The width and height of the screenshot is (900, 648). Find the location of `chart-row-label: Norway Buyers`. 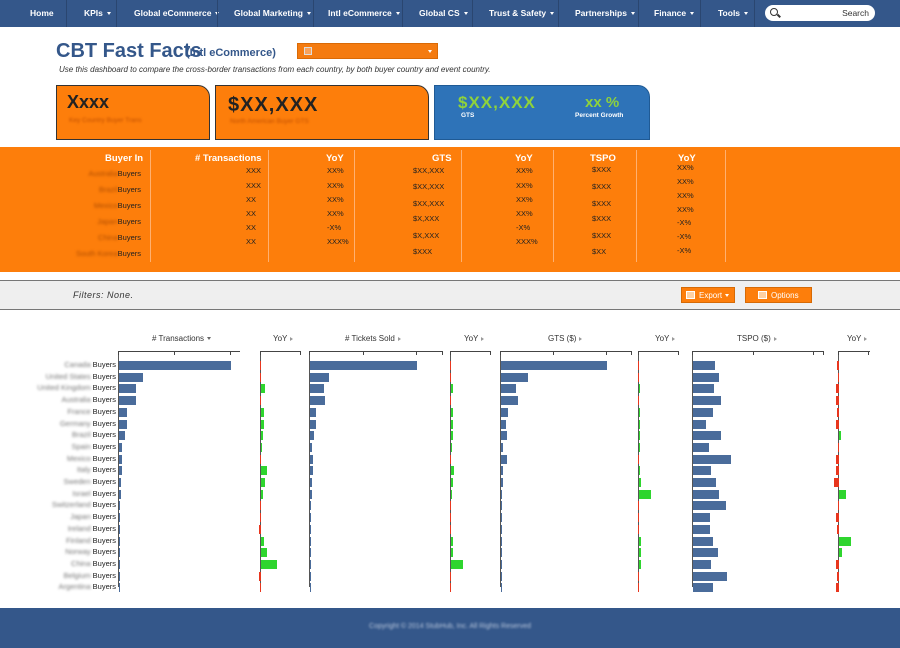

chart-row-label: Norway Buyers is located at coordinates (68, 551).